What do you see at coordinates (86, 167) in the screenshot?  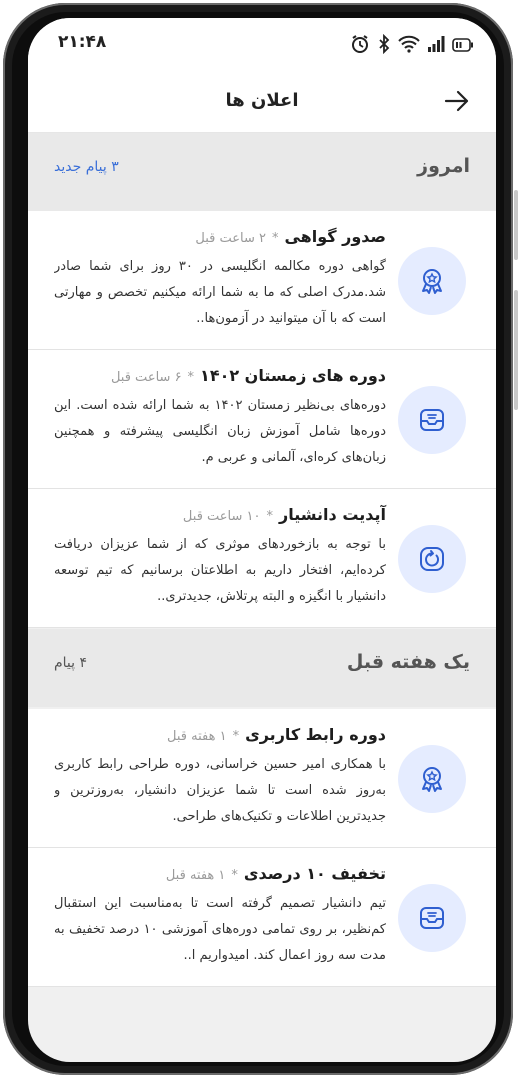 I see `new-messages-count: ۳ پیام جدید` at bounding box center [86, 167].